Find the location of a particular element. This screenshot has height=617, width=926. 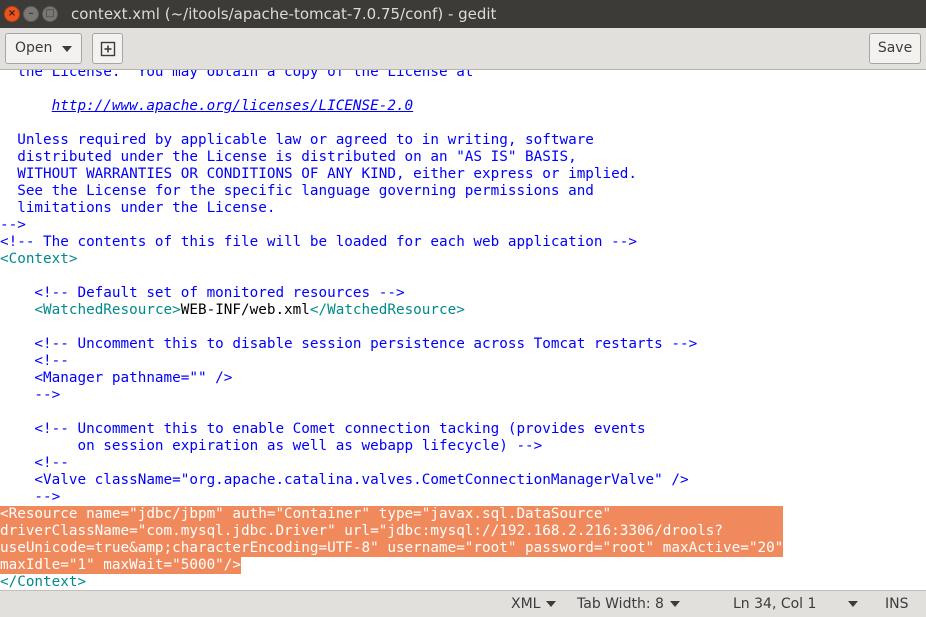

cursor-position: Ln 34, Col 1 is located at coordinates (774, 604).